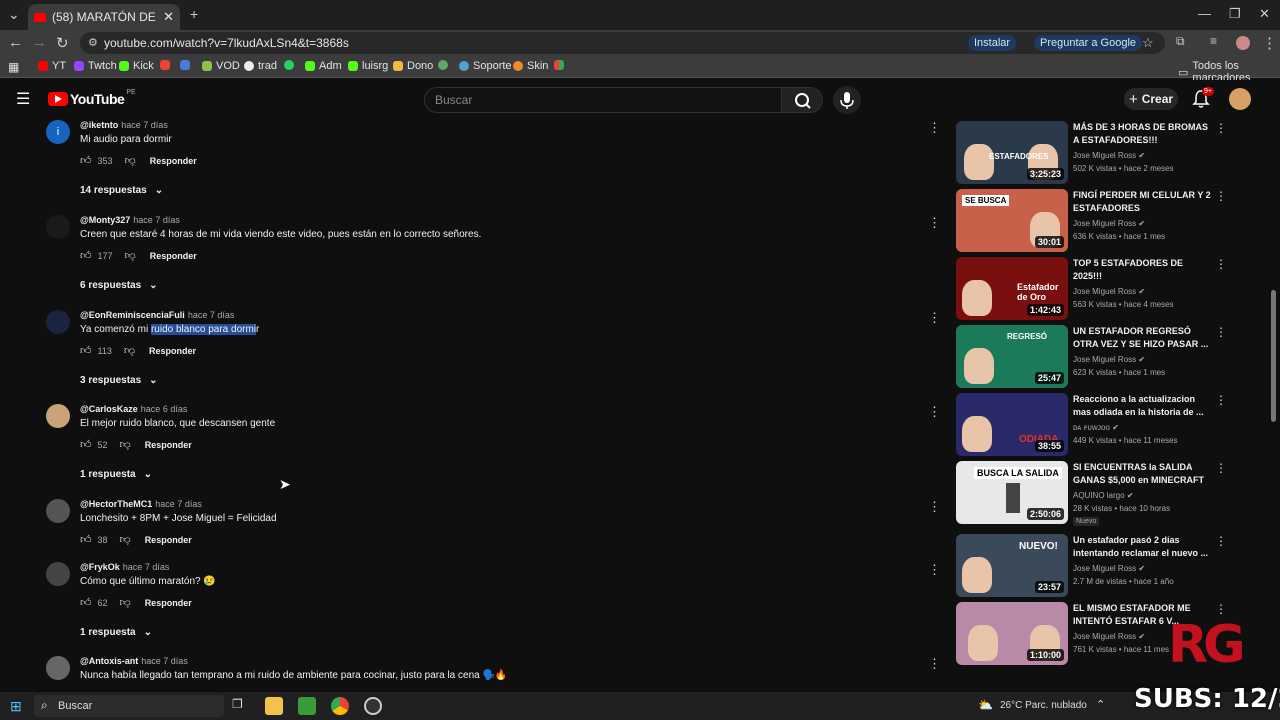  What do you see at coordinates (93, 42) in the screenshot?
I see `site-info-icon: ⚙` at bounding box center [93, 42].